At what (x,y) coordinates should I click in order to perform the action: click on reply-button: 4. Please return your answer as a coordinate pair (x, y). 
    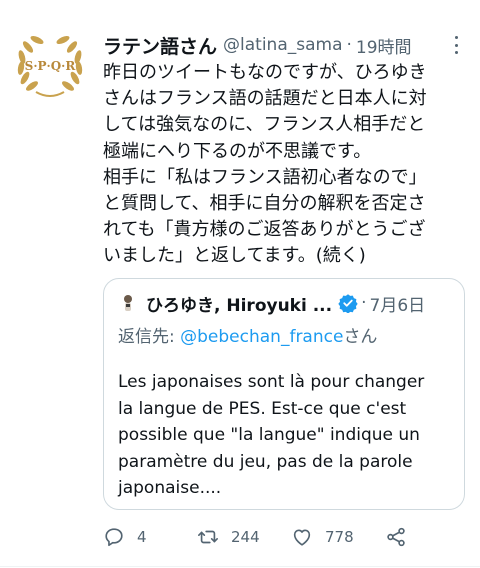
    Looking at the image, I should click on (125, 537).